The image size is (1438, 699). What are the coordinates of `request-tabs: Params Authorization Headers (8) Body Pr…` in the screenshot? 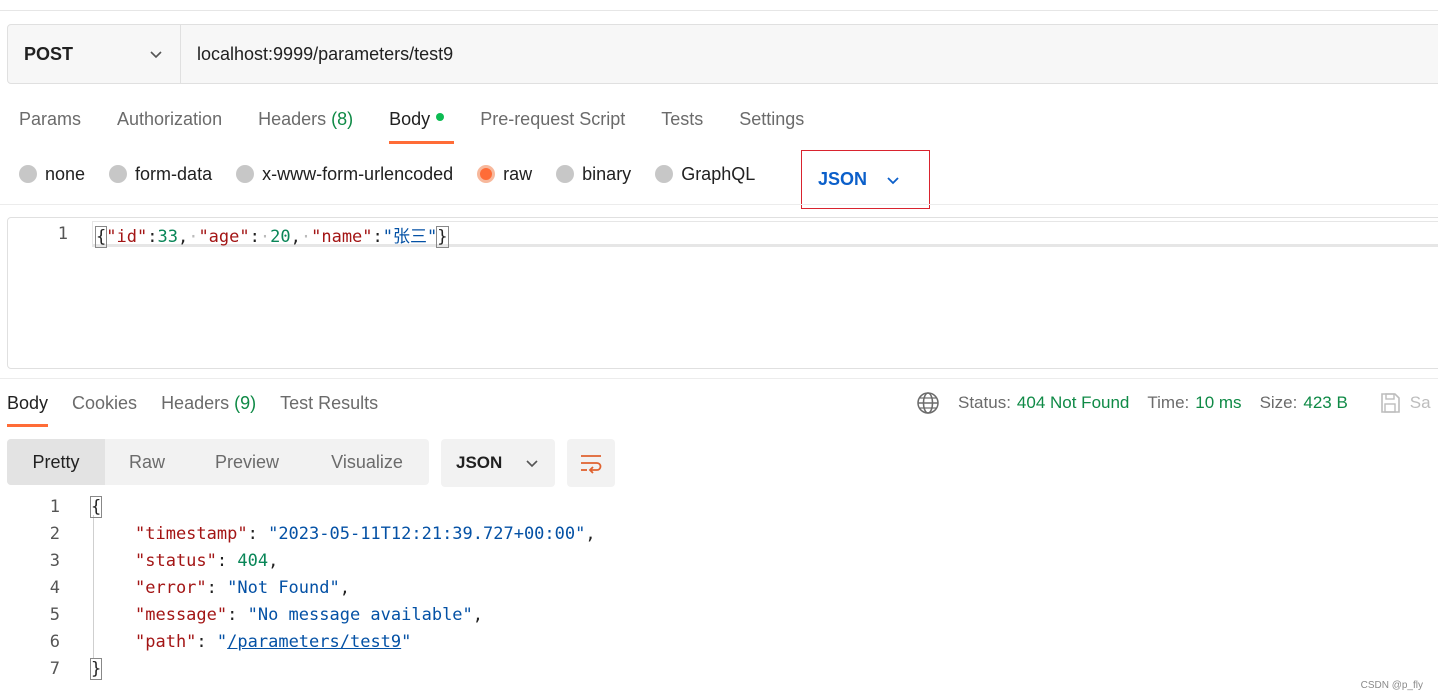 It's located at (429, 124).